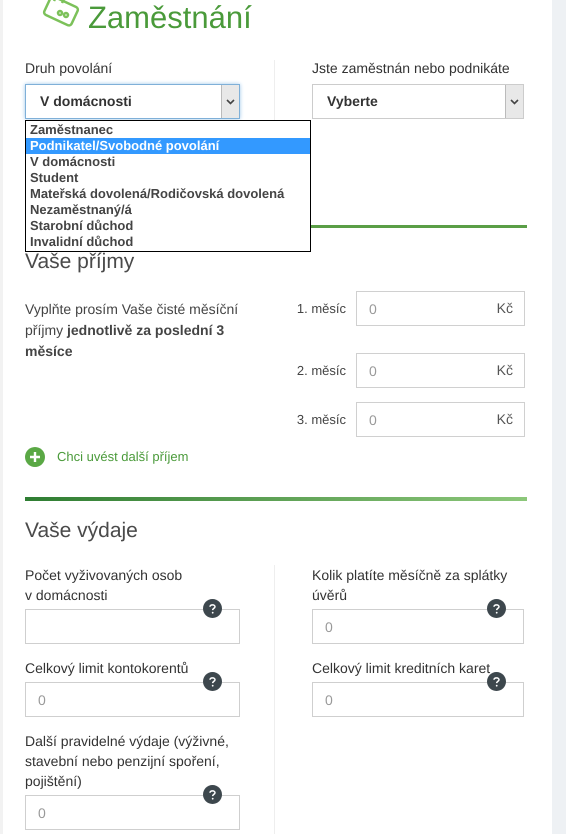 The width and height of the screenshot is (566, 834). I want to click on select-field: Vyberte, so click(418, 101).